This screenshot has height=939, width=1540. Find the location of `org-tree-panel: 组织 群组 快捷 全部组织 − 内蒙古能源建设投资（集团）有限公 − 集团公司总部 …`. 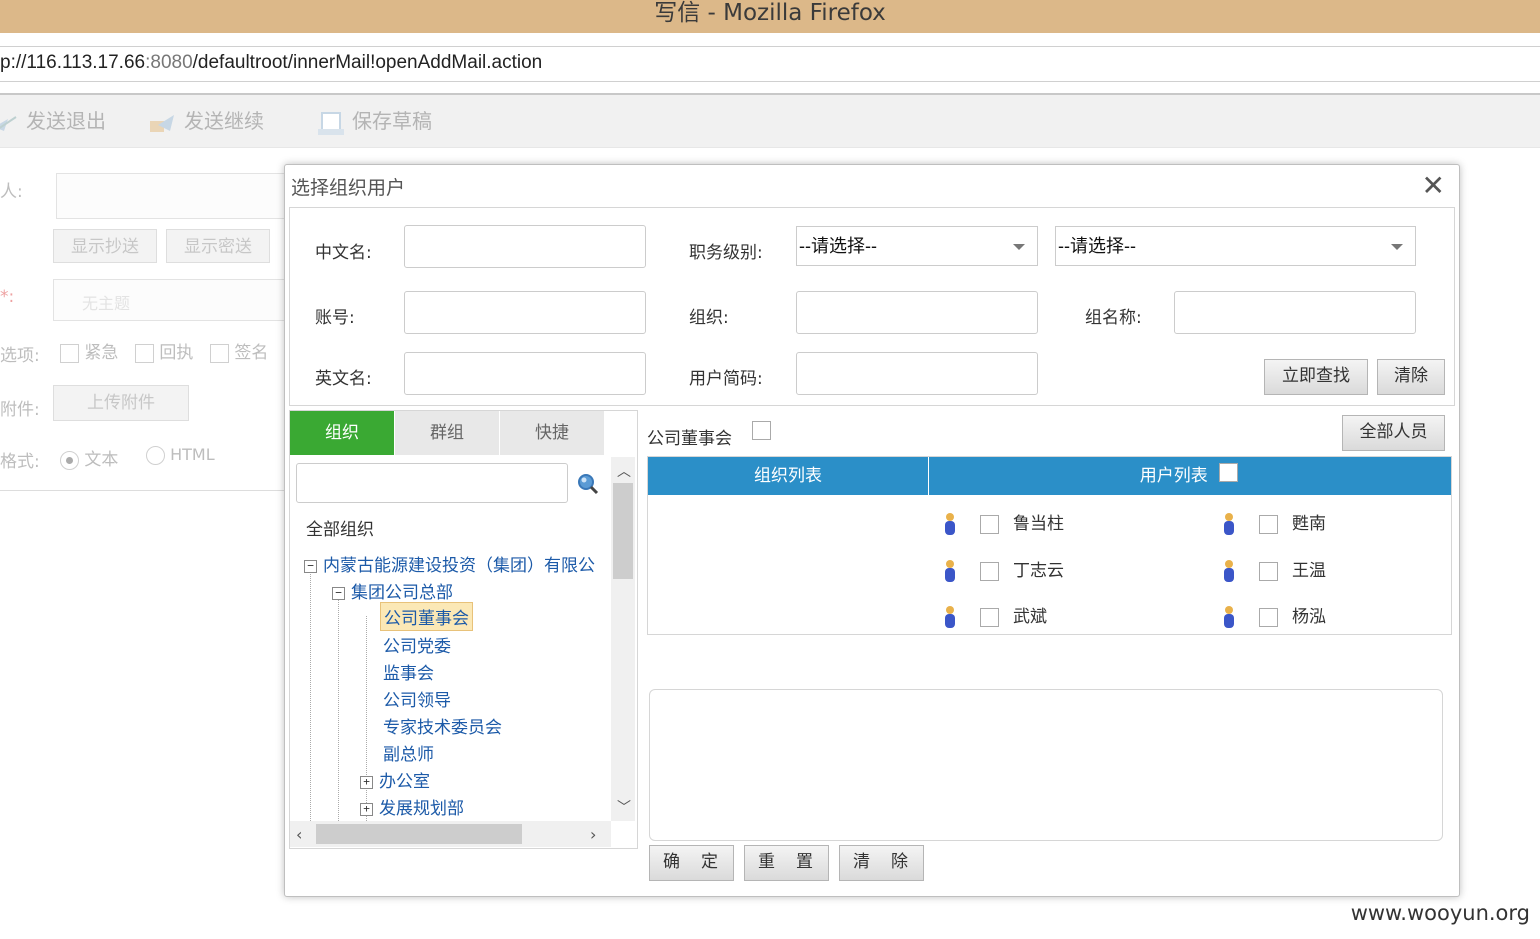

org-tree-panel: 组织 群组 快捷 全部组织 − 内蒙古能源建设投资（集团）有限公 − 集团公司总部 … is located at coordinates (463, 629).